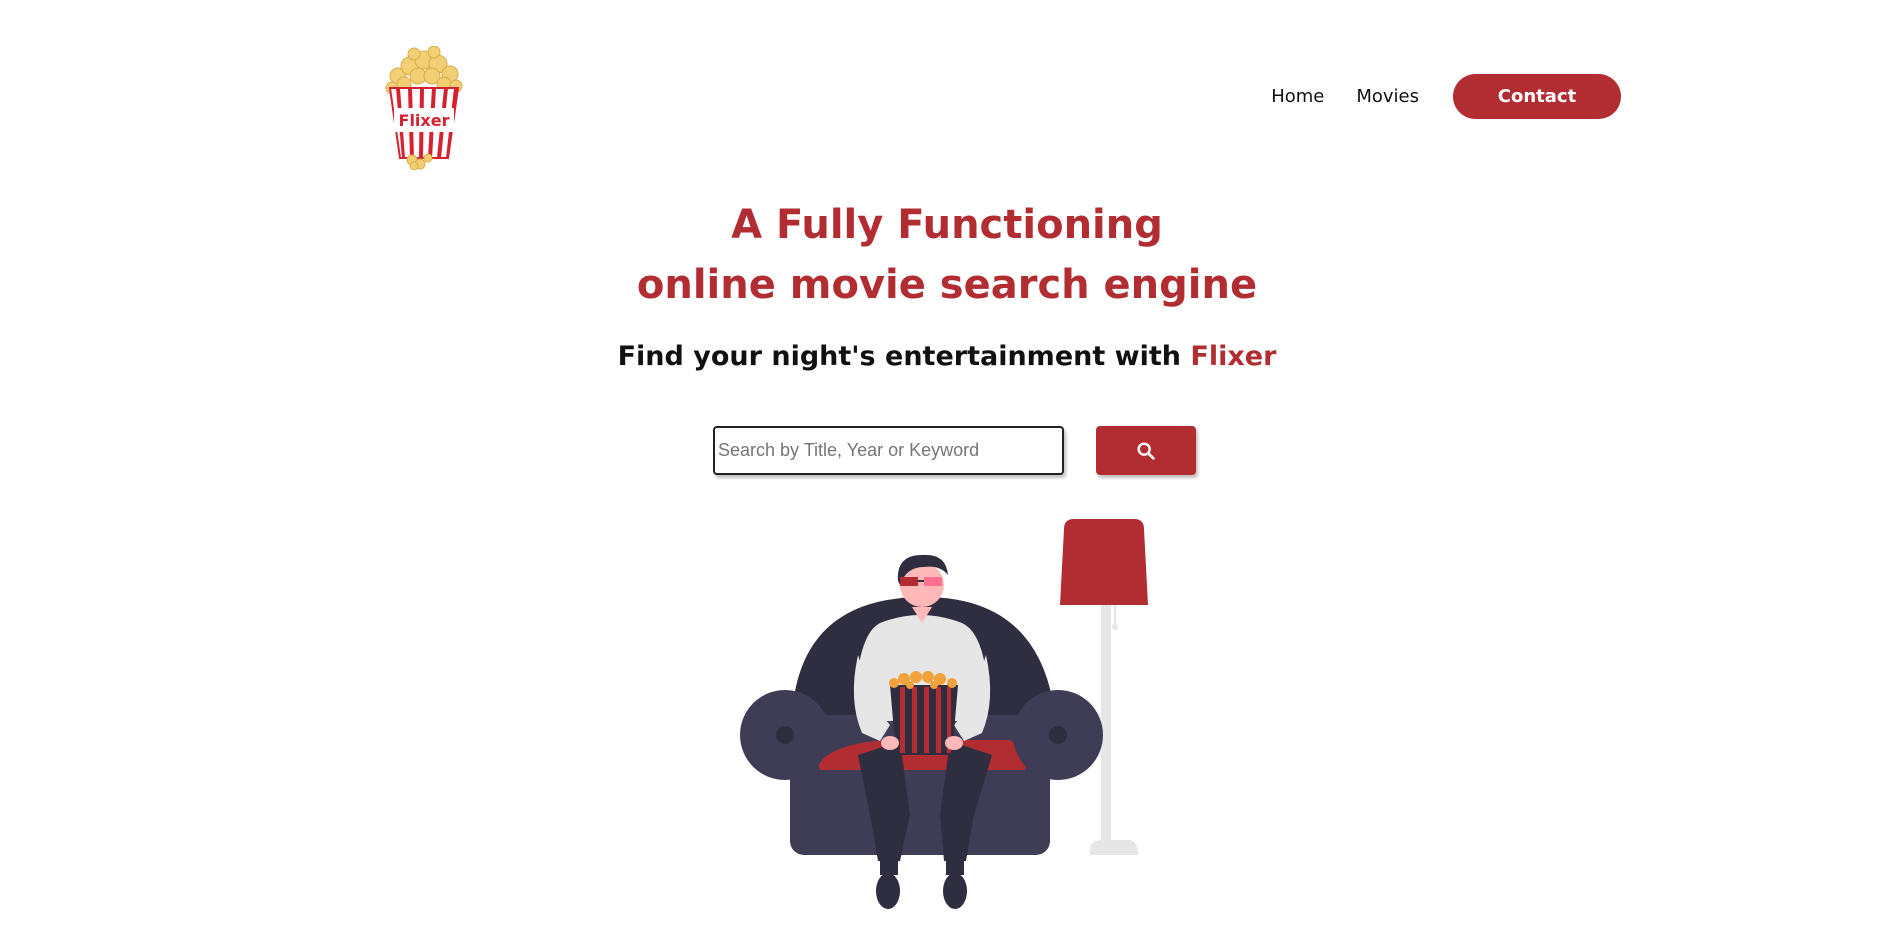  I want to click on flixer-logo: Flixer, so click(424, 108).